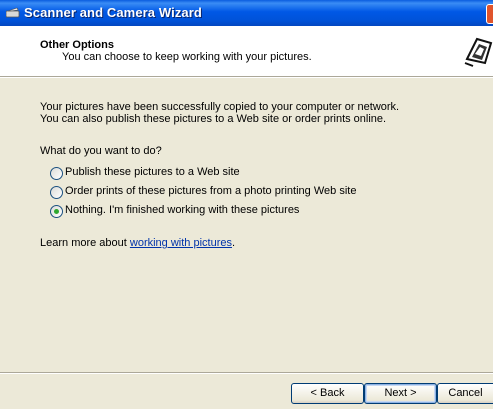 This screenshot has width=493, height=409. I want to click on learn-more-text: Learn more about working with pictures., so click(137, 243).